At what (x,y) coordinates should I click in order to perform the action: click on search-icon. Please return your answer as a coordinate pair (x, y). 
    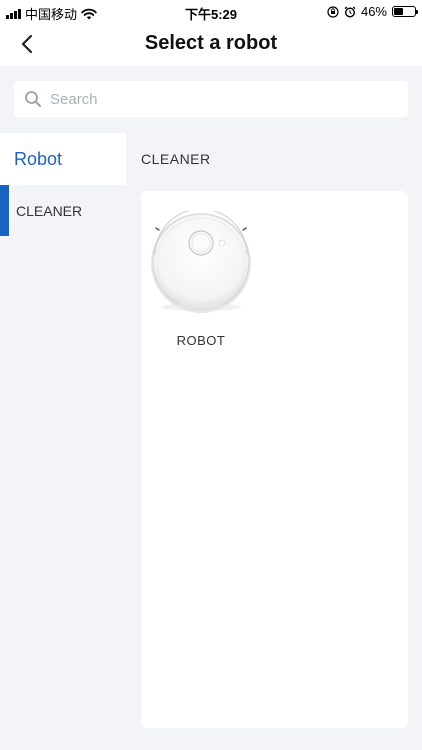
    Looking at the image, I should click on (33, 99).